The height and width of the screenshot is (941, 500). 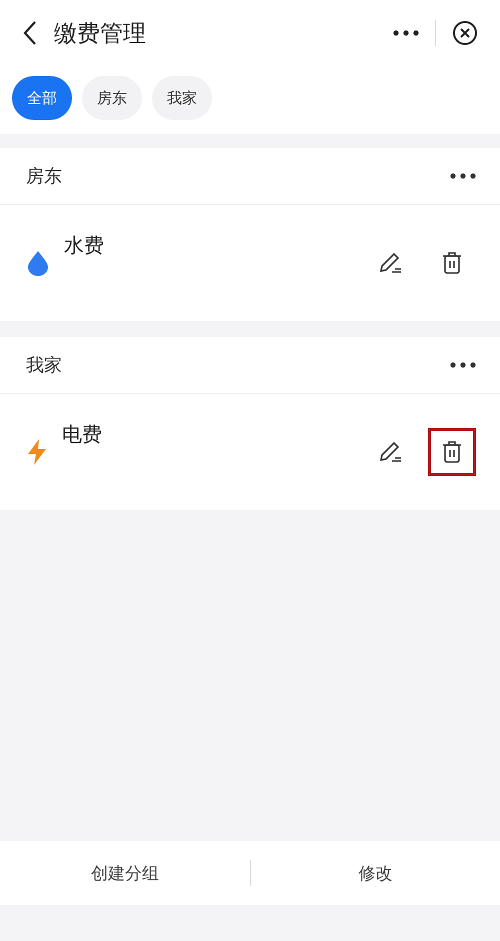 What do you see at coordinates (465, 33) in the screenshot?
I see `close-icon` at bounding box center [465, 33].